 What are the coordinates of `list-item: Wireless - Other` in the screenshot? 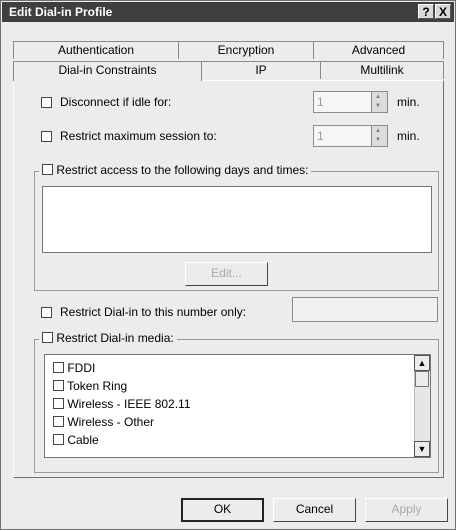 It's located at (103, 422).